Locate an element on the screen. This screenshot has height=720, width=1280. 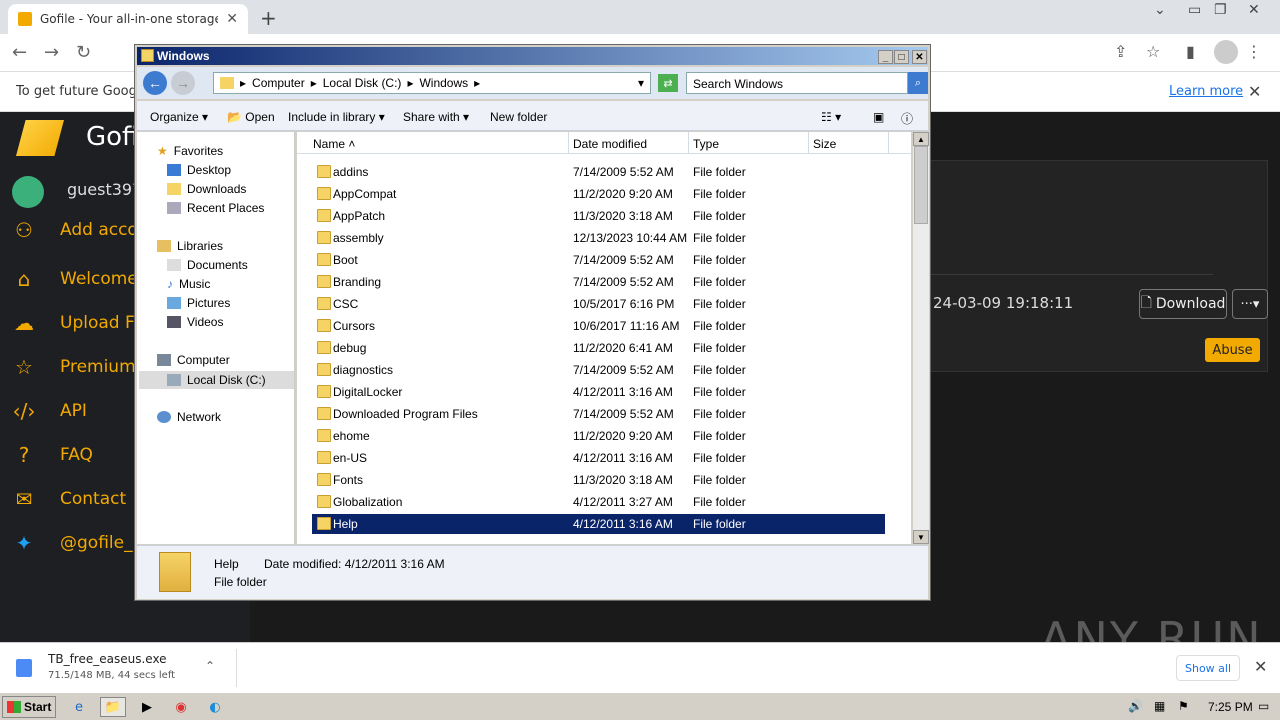
sidebar-item-upload: ☁ Upload File is located at coordinates (81, 323).